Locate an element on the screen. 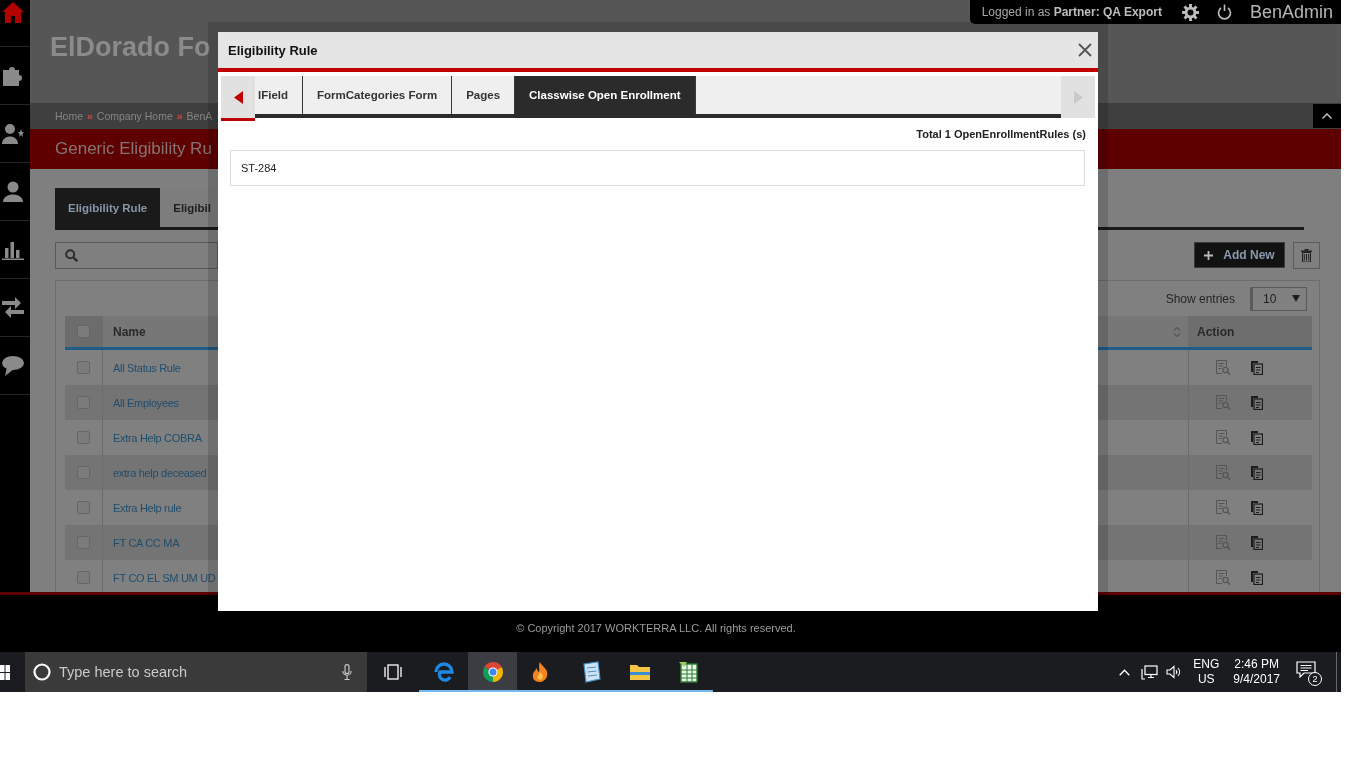  power-icon is located at coordinates (1224, 12).